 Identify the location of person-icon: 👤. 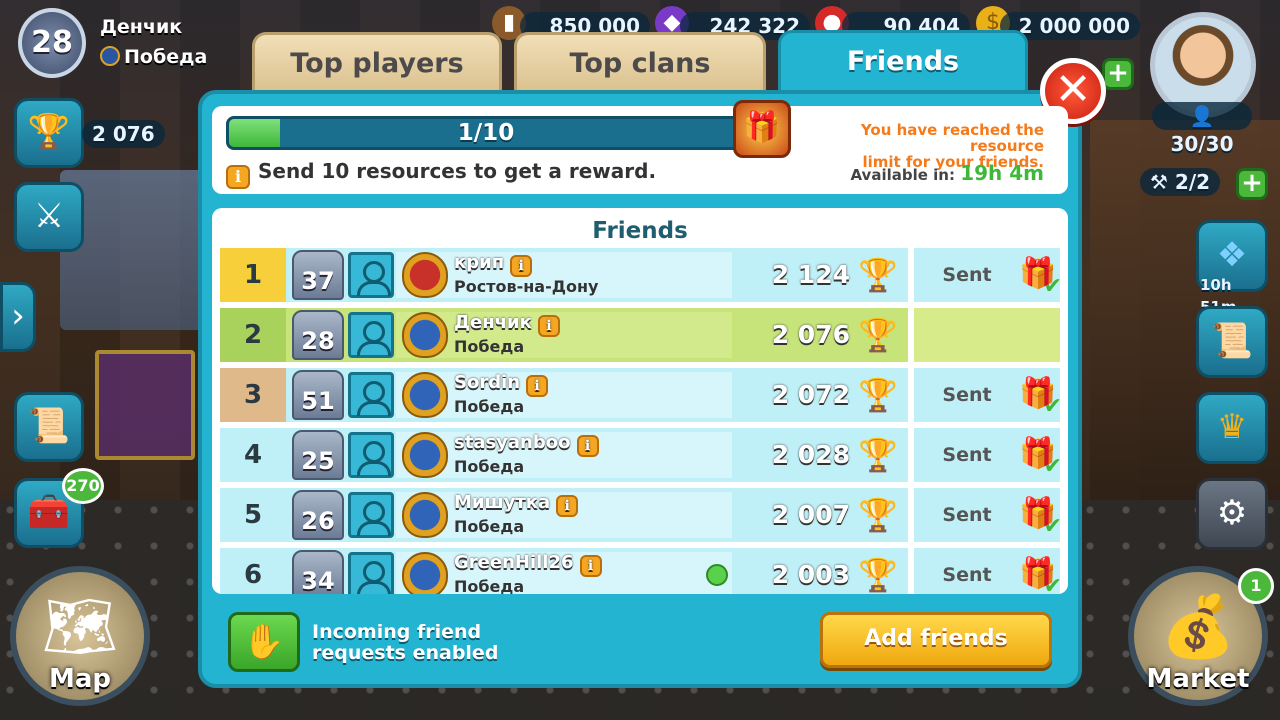
(1202, 116).